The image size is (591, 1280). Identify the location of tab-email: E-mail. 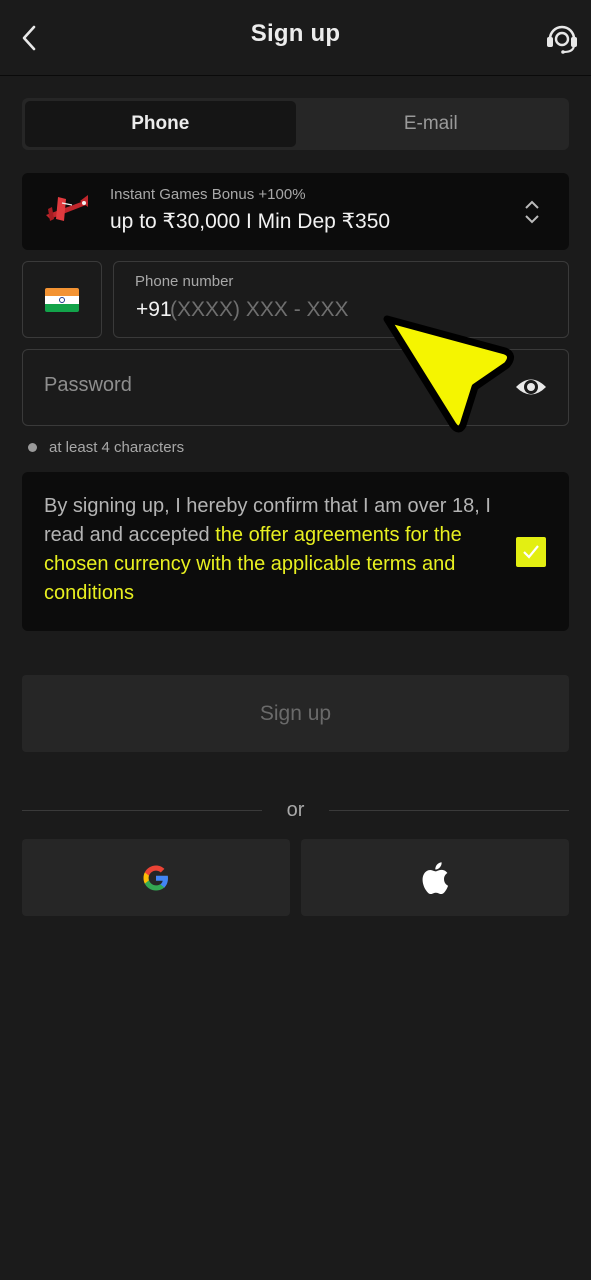
(431, 124).